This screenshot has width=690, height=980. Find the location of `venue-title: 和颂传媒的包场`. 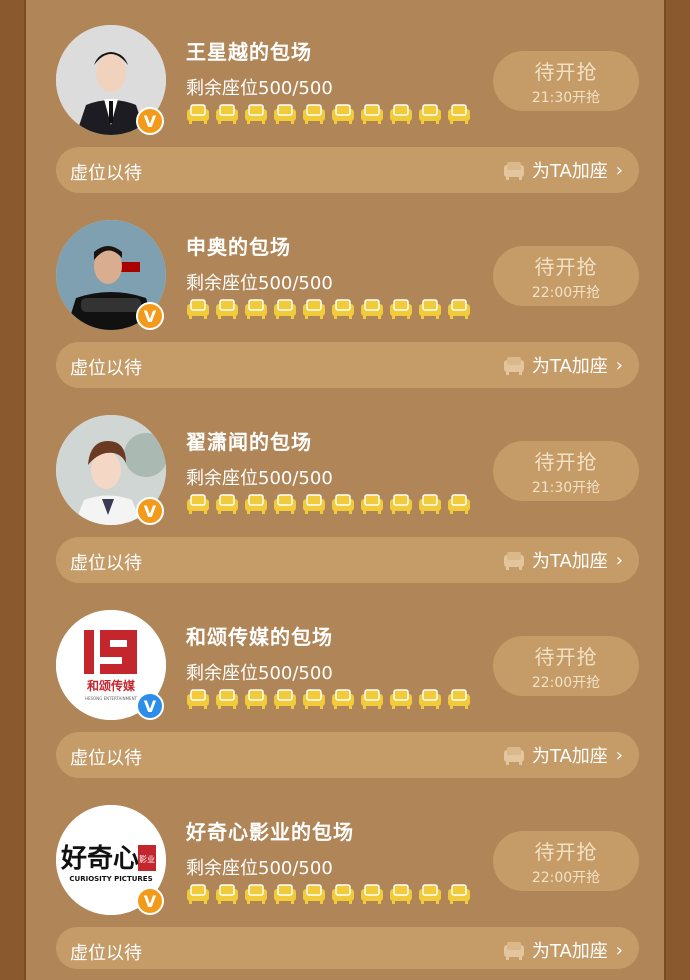

venue-title: 和颂传媒的包场 is located at coordinates (259, 637).